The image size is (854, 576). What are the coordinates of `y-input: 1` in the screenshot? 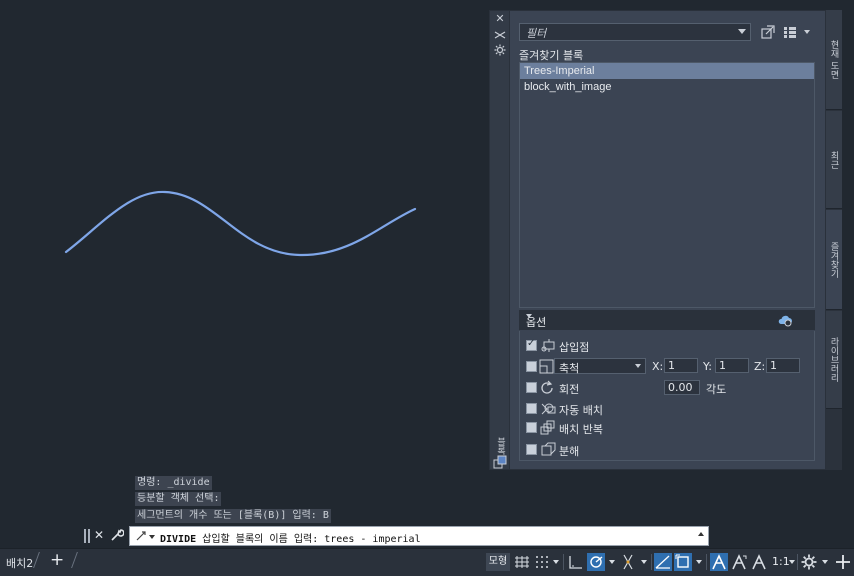 It's located at (732, 365).